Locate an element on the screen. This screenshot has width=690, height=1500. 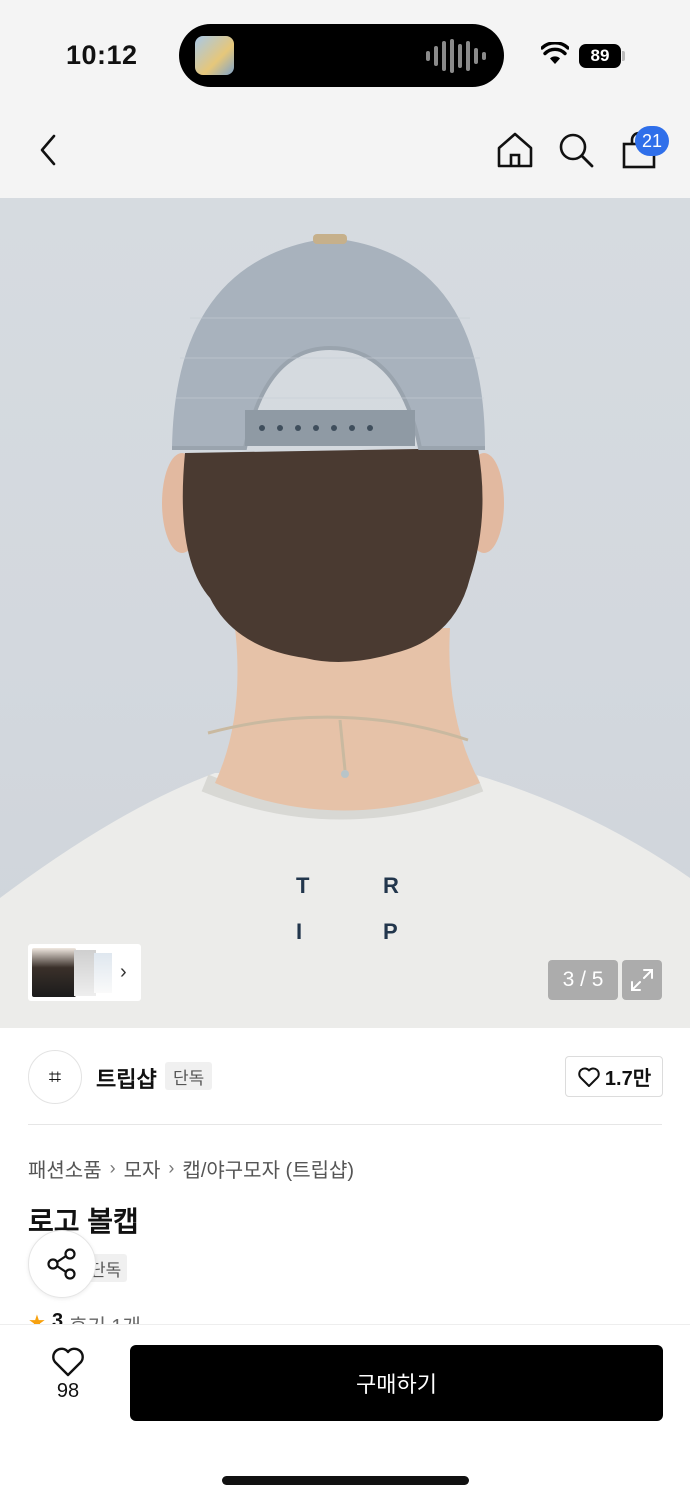
chevron-left-icon is located at coordinates (48, 150).